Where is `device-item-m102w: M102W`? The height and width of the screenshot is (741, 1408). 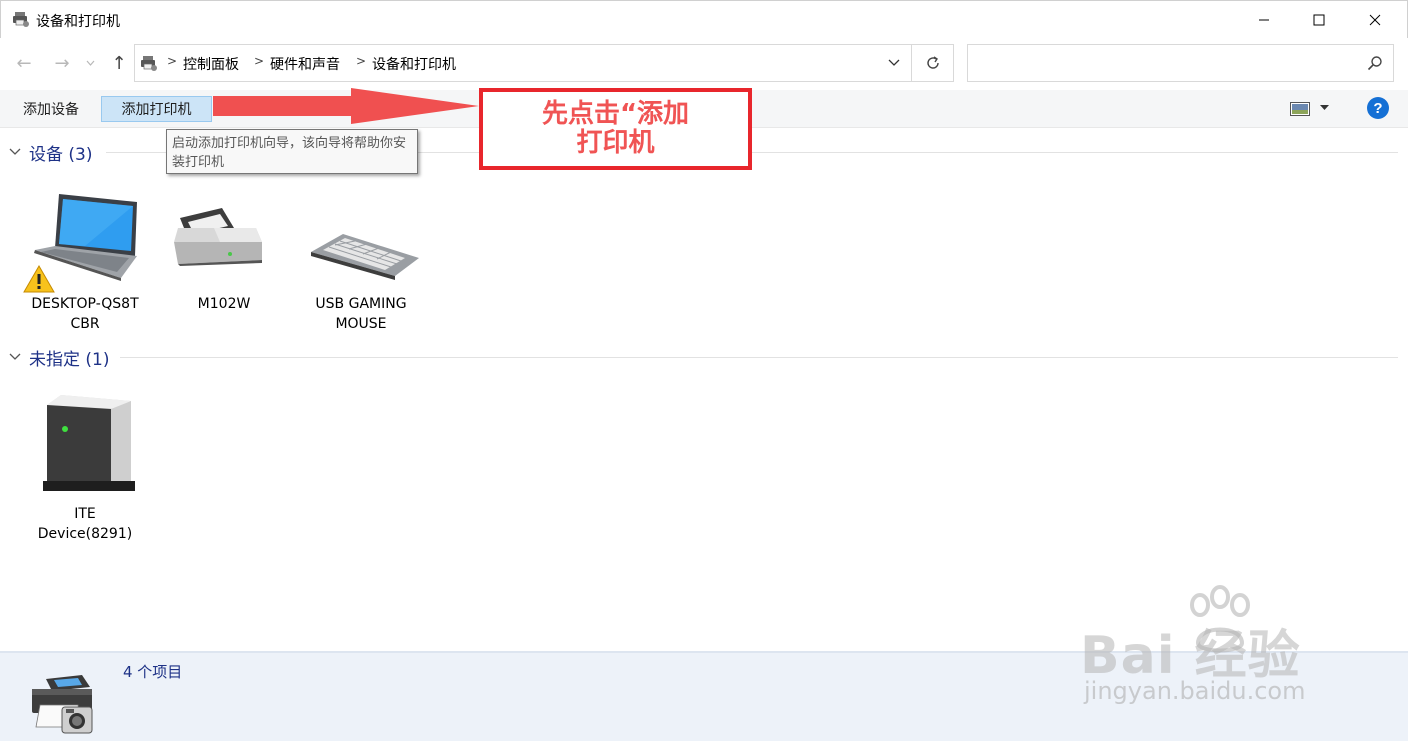
device-item-m102w: M102W is located at coordinates (224, 251).